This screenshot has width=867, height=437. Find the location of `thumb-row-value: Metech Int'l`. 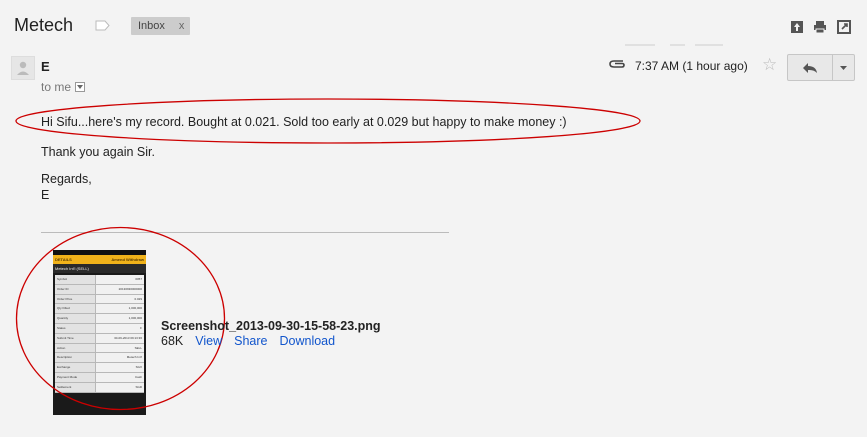

thumb-row-value: Metech Int'l is located at coordinates (120, 358).